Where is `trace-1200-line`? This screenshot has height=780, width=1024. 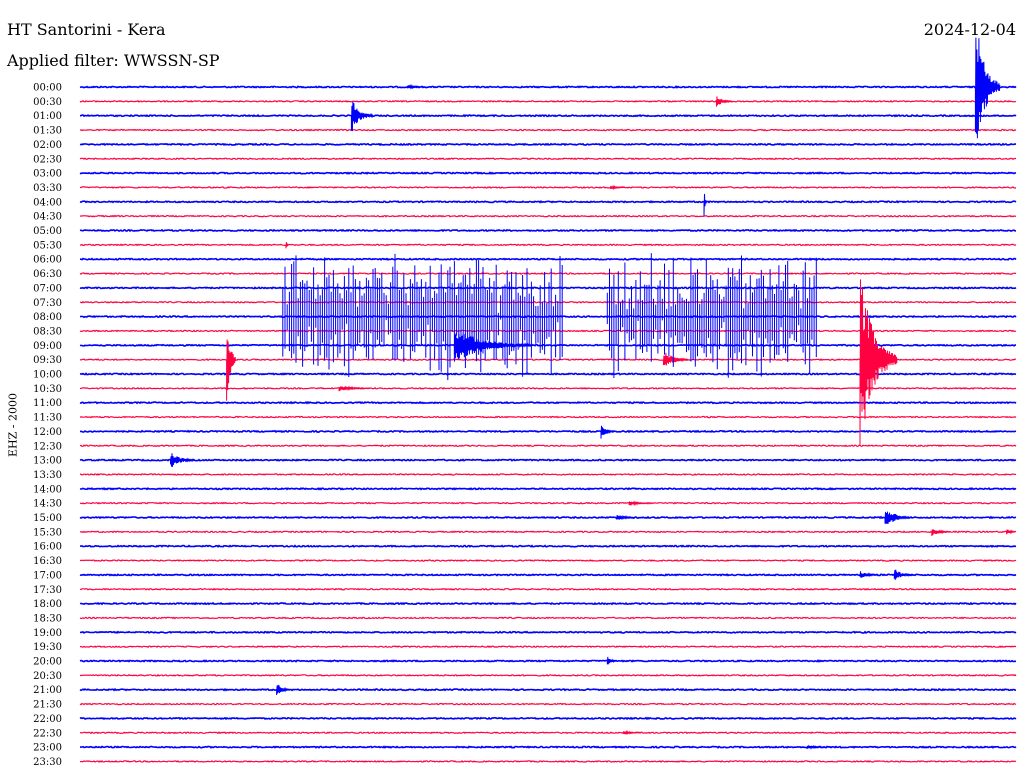
trace-1200-line is located at coordinates (548, 431).